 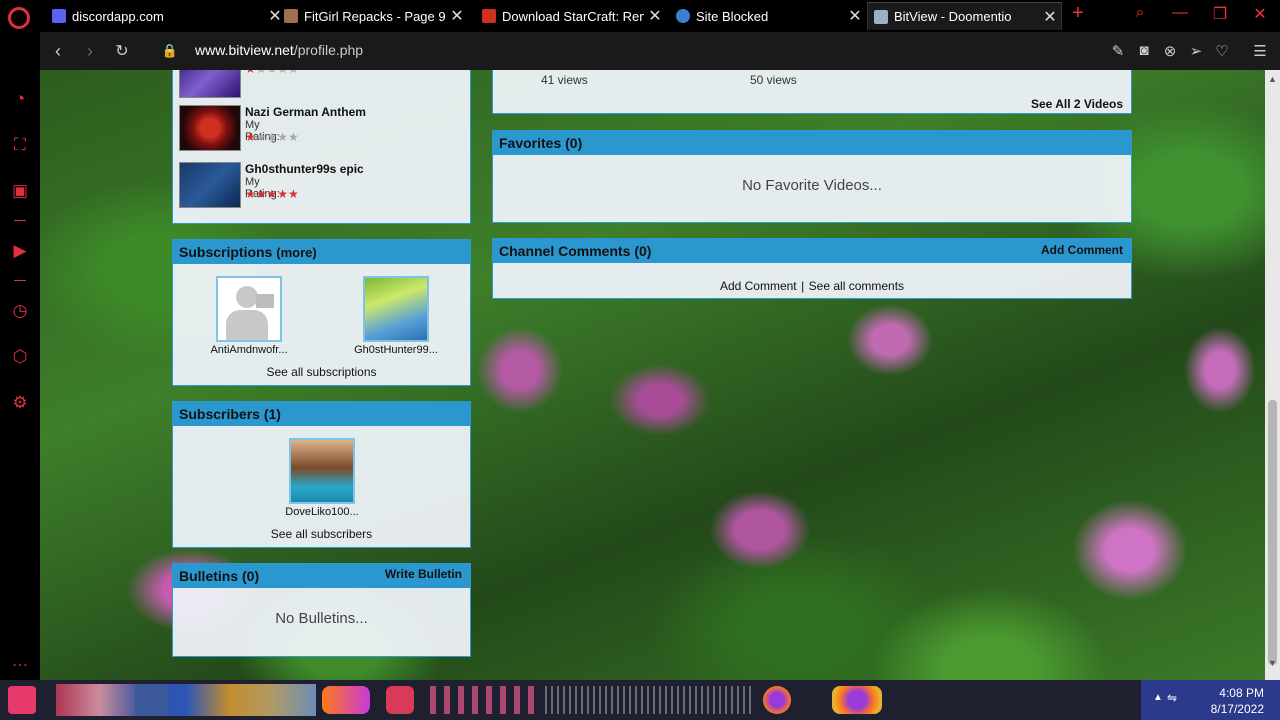 What do you see at coordinates (1272, 532) in the screenshot?
I see `scrollbar-thumb` at bounding box center [1272, 532].